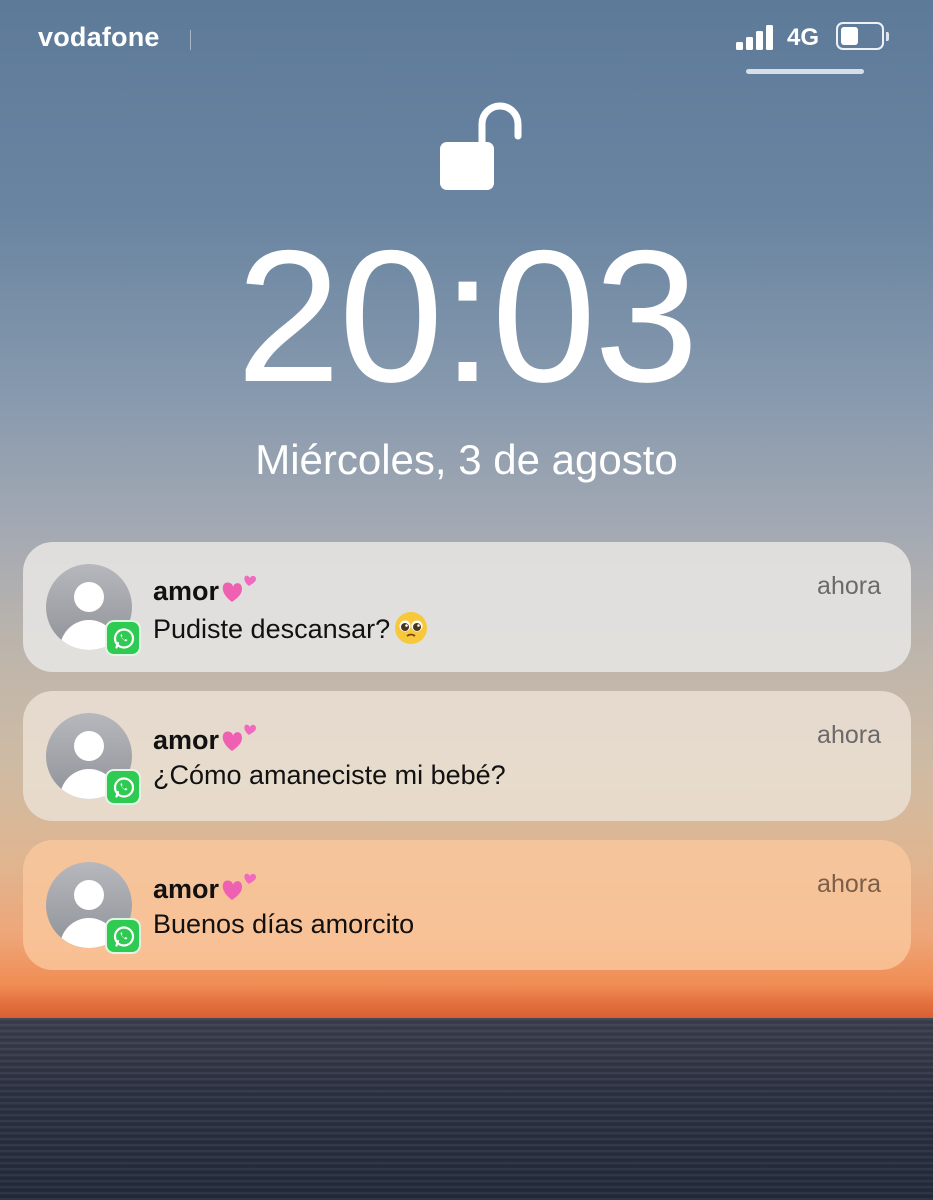  I want to click on unlocked-padlock-icon, so click(481, 146).